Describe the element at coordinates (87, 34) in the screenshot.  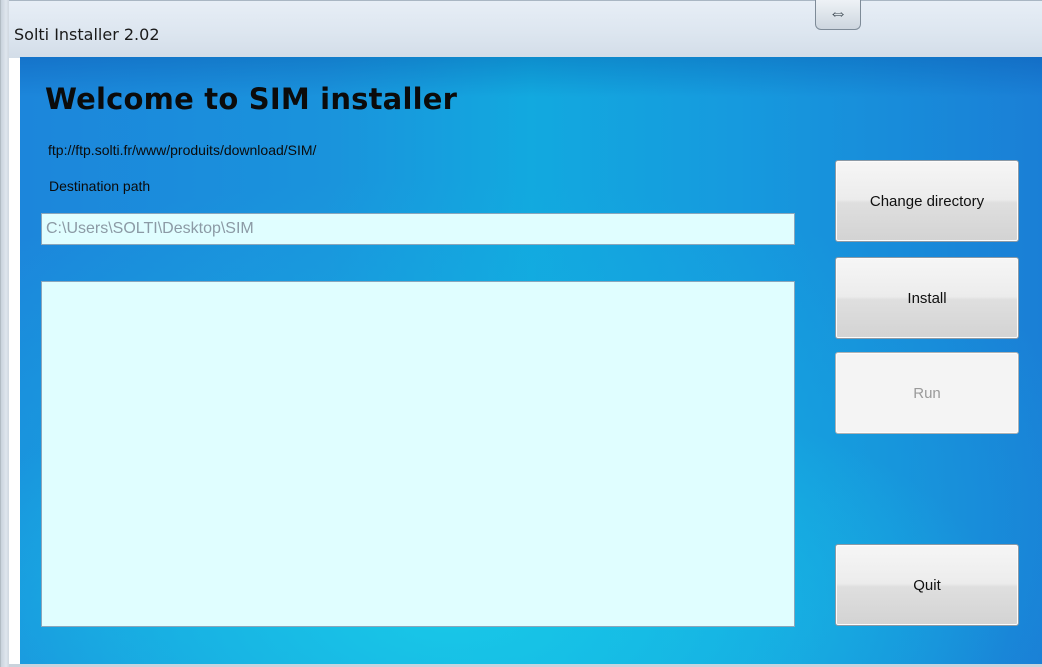
I see `window-title: Solti Installer 2.02` at that location.